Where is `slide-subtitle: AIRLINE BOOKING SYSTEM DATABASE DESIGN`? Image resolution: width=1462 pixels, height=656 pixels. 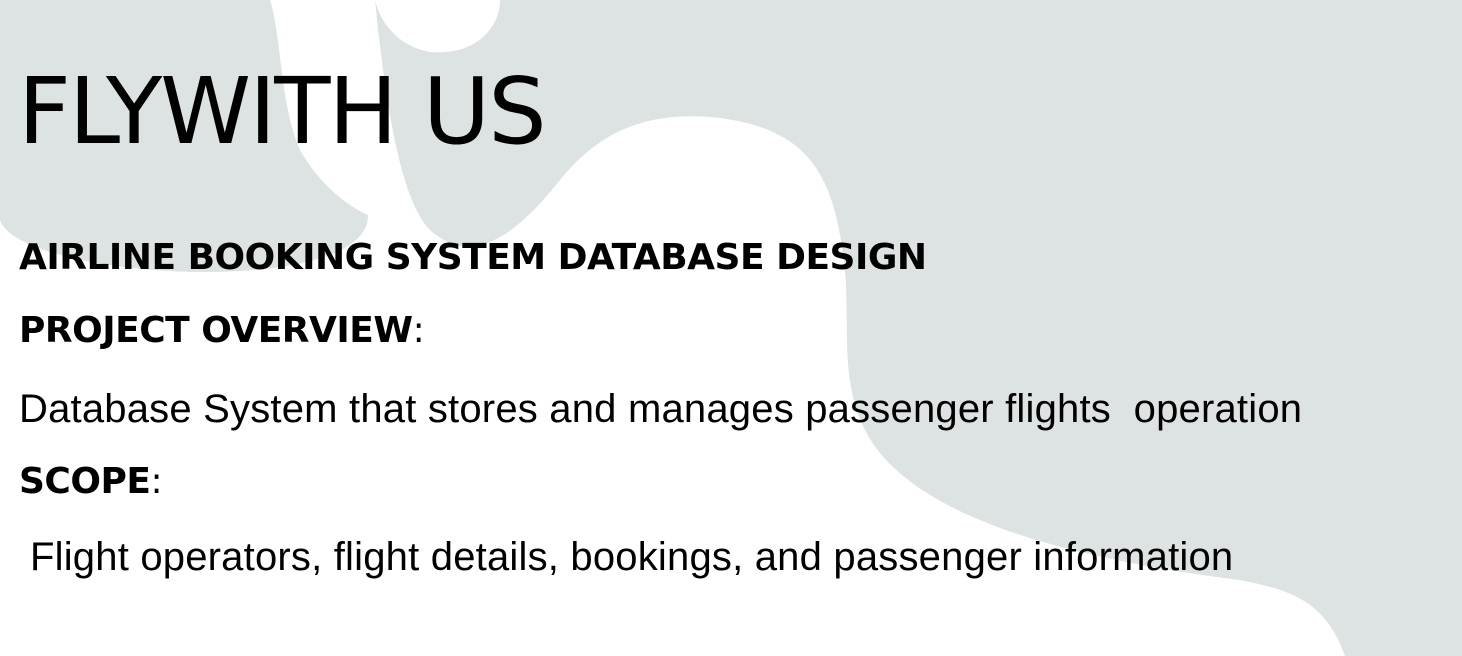
slide-subtitle: AIRLINE BOOKING SYSTEM DATABASE DESIGN is located at coordinates (473, 257).